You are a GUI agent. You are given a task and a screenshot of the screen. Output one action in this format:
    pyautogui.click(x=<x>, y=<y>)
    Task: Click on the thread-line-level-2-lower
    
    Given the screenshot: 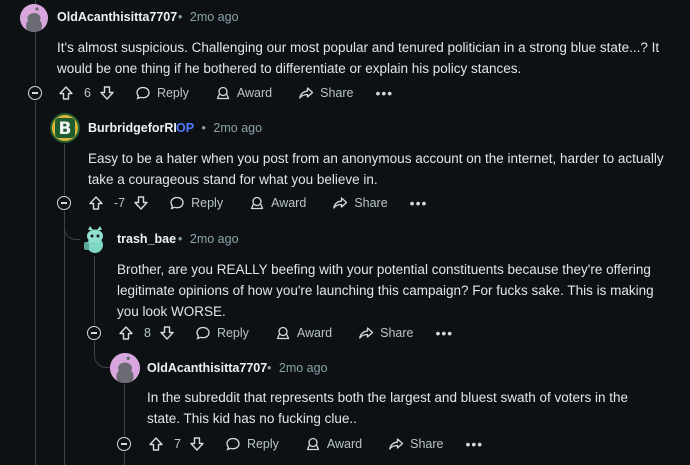 What is the action you would take?
    pyautogui.click(x=64, y=338)
    